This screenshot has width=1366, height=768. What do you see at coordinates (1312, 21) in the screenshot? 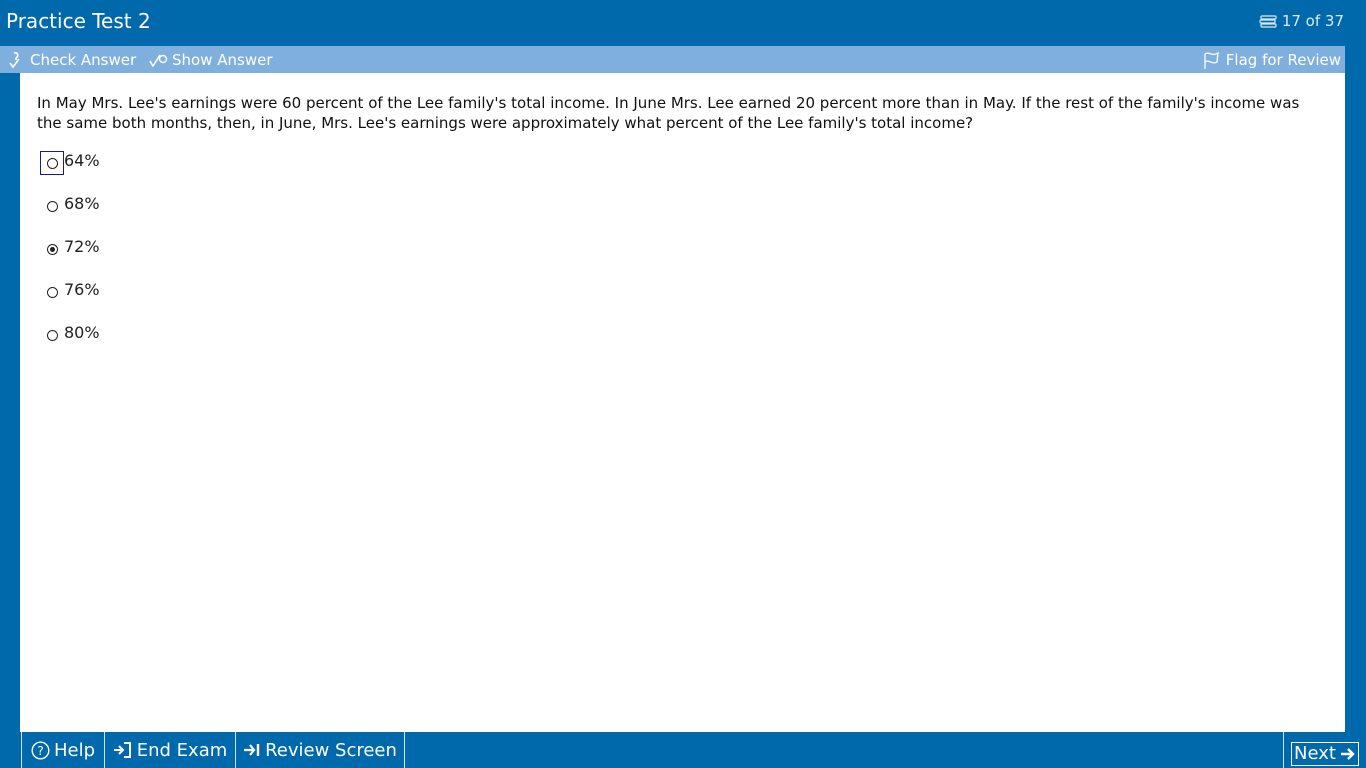
I see `counter-text: 17 of 37` at bounding box center [1312, 21].